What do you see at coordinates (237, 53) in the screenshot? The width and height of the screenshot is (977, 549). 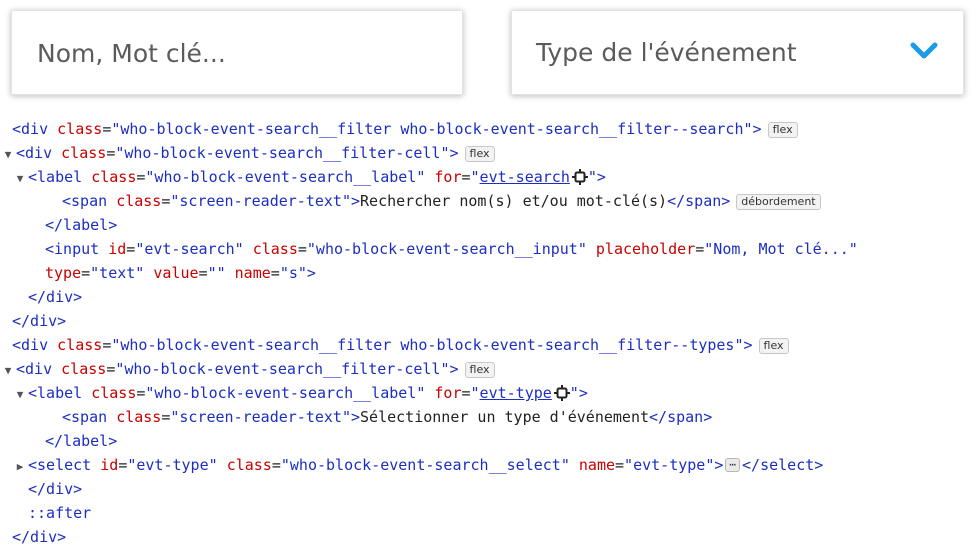 I see `search-input` at bounding box center [237, 53].